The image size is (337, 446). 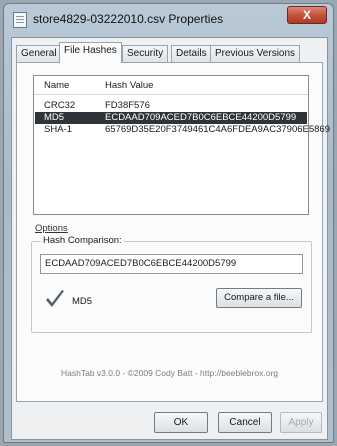 I want to click on apply-button: Apply, so click(x=301, y=422).